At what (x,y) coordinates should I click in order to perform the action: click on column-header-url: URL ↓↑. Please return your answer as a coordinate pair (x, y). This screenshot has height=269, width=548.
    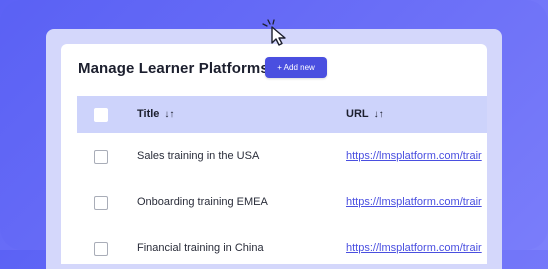
    Looking at the image, I should click on (365, 114).